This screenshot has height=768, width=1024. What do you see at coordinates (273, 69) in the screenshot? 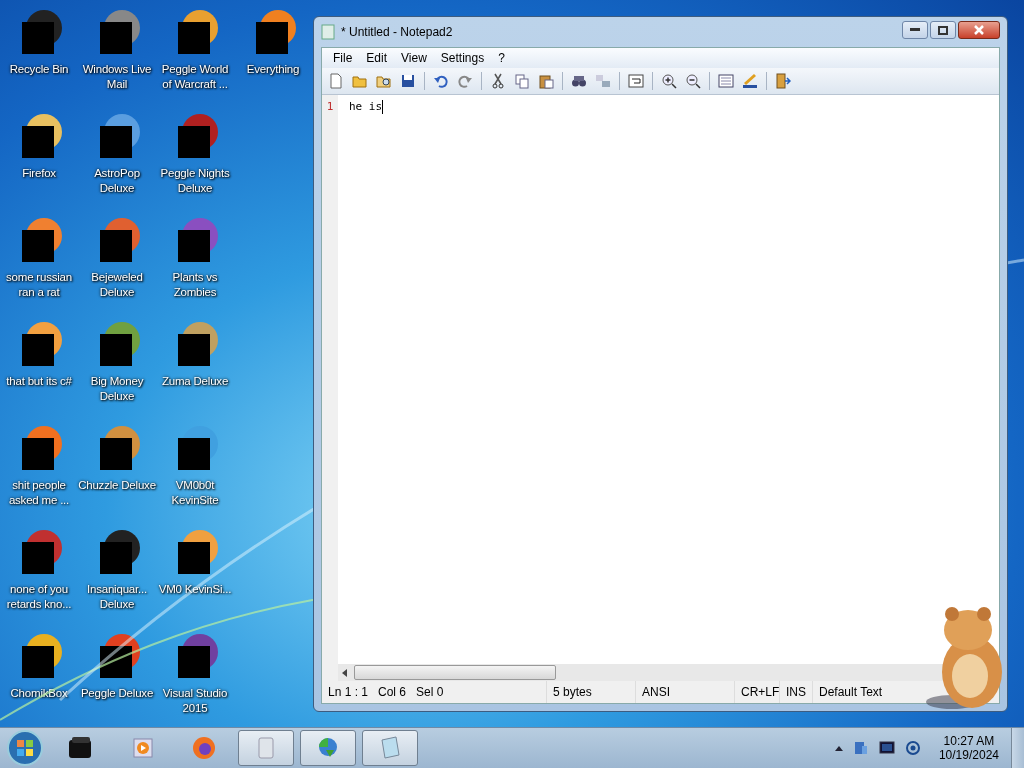
I see `icon-label: Everything` at bounding box center [273, 69].